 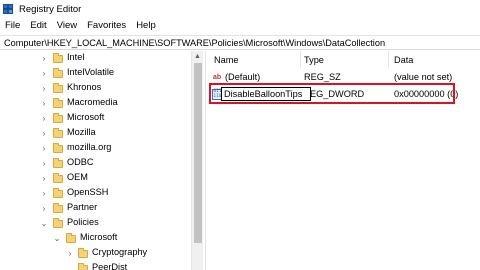 I want to click on tree-item-label: OpenSSH, so click(x=88, y=192).